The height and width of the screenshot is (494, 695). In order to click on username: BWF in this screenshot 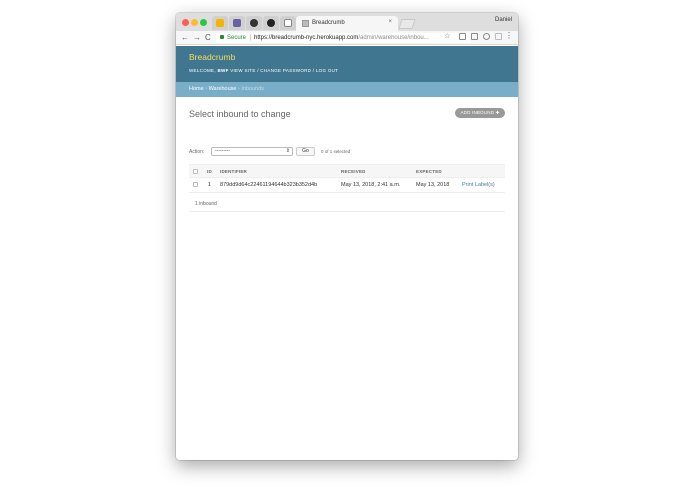, I will do `click(223, 70)`.